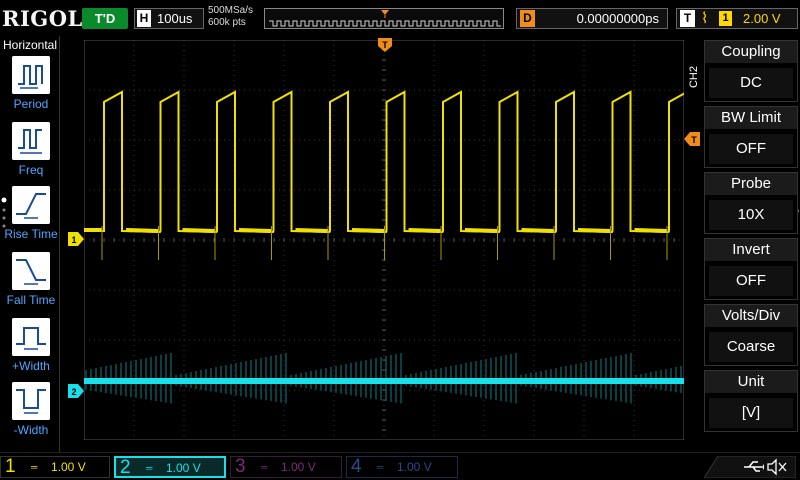 The height and width of the screenshot is (480, 800). I want to click on ch1-status: 1 ═ 1.00 V, so click(55, 467).